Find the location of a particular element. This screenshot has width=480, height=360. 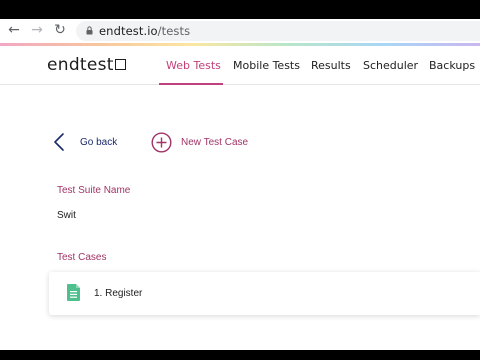

tab-results: Results is located at coordinates (331, 65).